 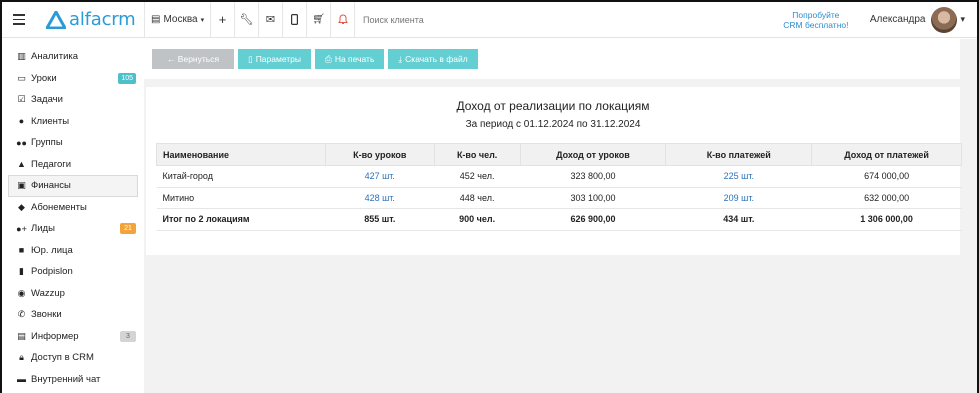 What do you see at coordinates (593, 176) in the screenshot?
I see `table-cell: 323 800,00` at bounding box center [593, 176].